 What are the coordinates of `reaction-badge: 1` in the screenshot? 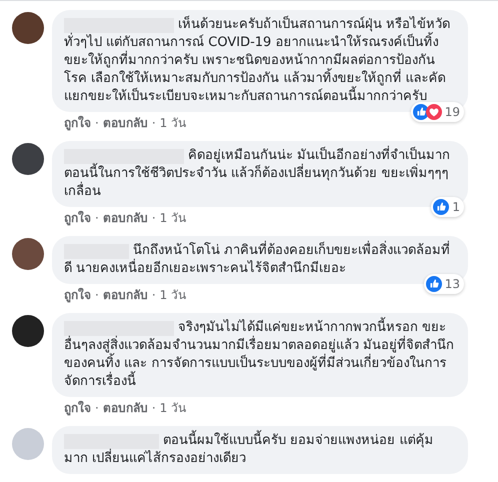 It's located at (447, 207).